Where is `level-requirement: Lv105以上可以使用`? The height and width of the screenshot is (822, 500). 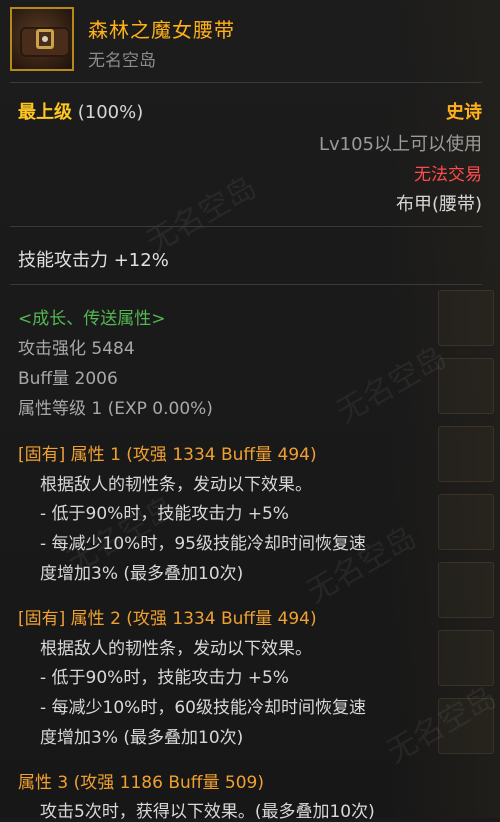
level-requirement: Lv105以上可以使用 is located at coordinates (400, 144).